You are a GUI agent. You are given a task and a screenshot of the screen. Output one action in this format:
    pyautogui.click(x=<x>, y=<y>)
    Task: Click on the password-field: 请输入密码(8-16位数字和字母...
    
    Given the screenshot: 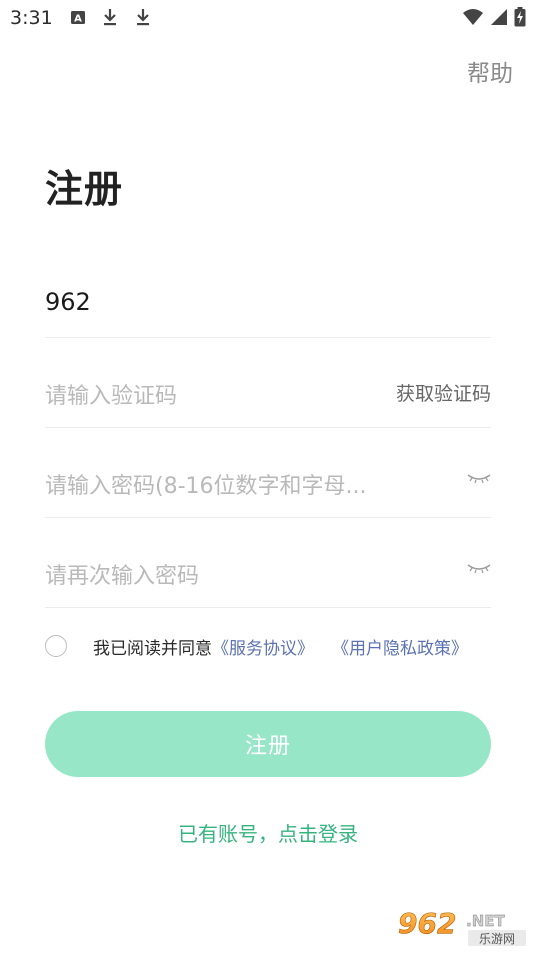 What is the action you would take?
    pyautogui.click(x=268, y=473)
    